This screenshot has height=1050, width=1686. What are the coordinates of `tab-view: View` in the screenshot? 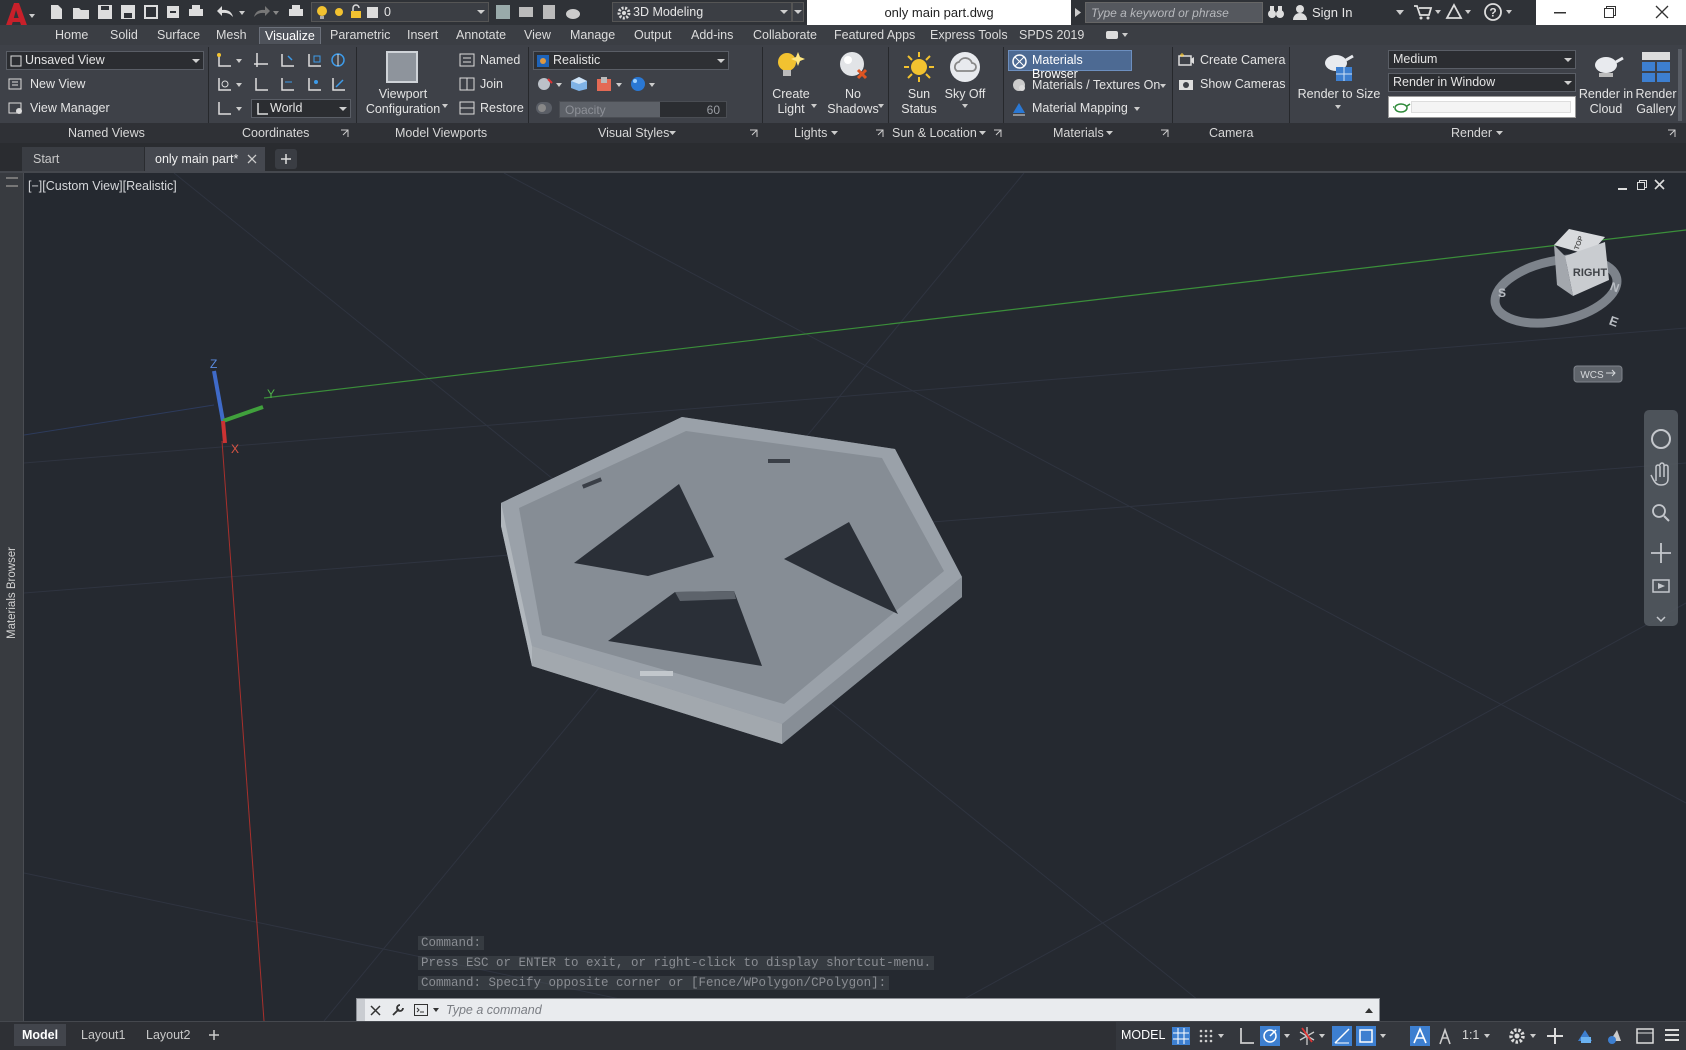 It's located at (537, 35).